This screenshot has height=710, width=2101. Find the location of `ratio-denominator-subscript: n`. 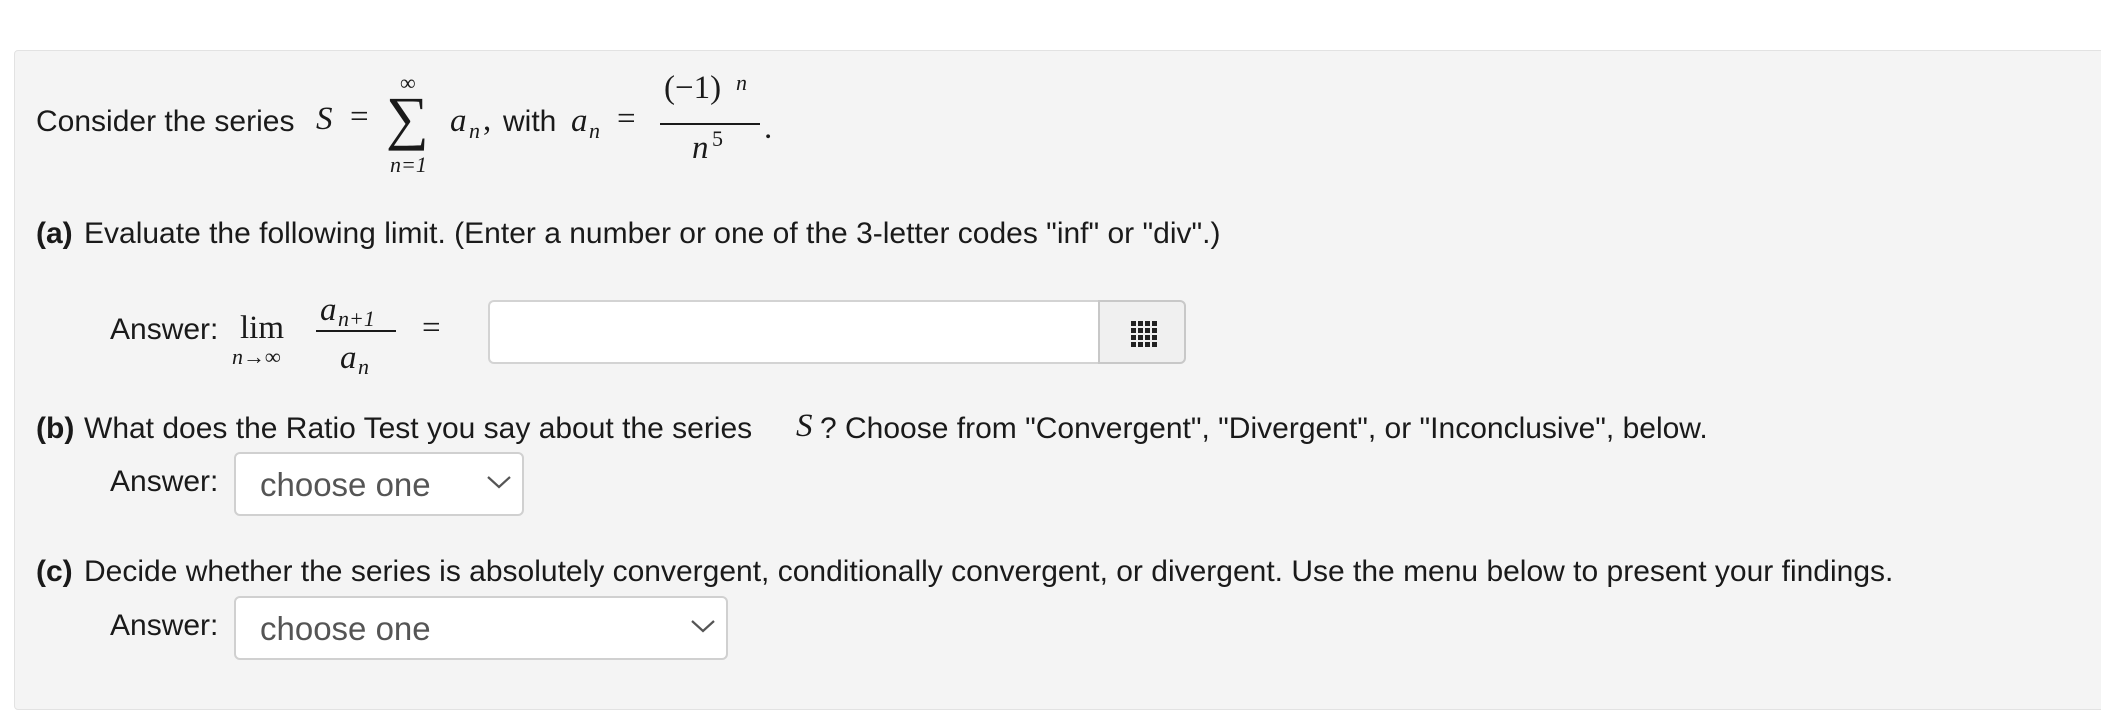

ratio-denominator-subscript: n is located at coordinates (363, 366).